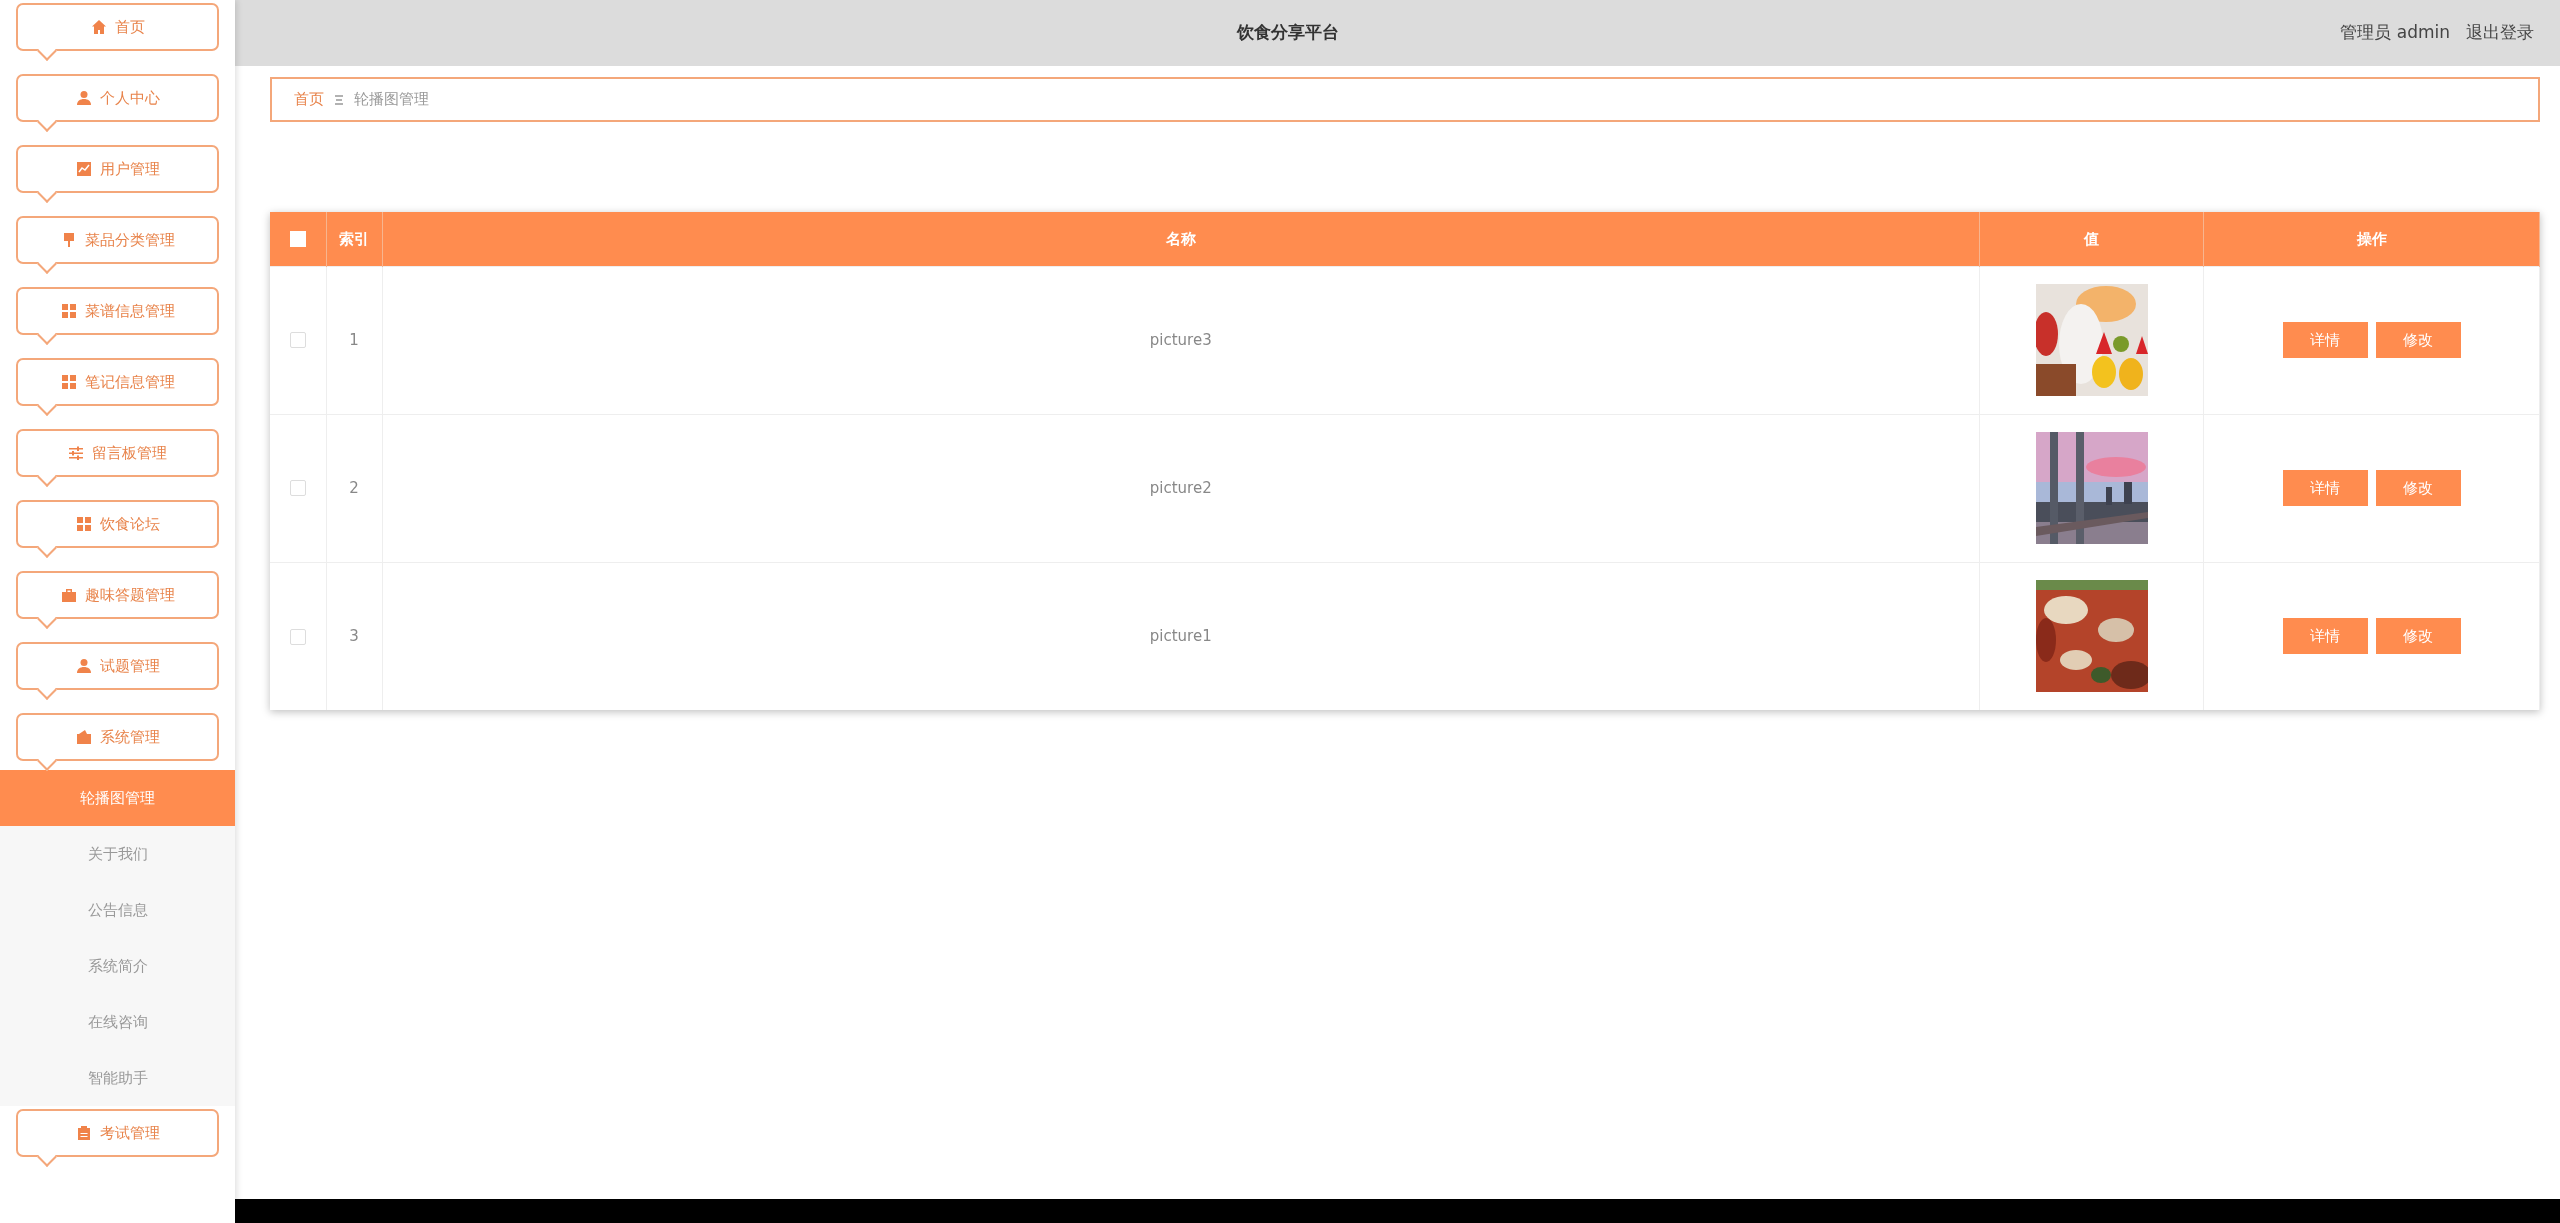  Describe the element at coordinates (117, 966) in the screenshot. I see `submenu-item: 系统简介` at that location.